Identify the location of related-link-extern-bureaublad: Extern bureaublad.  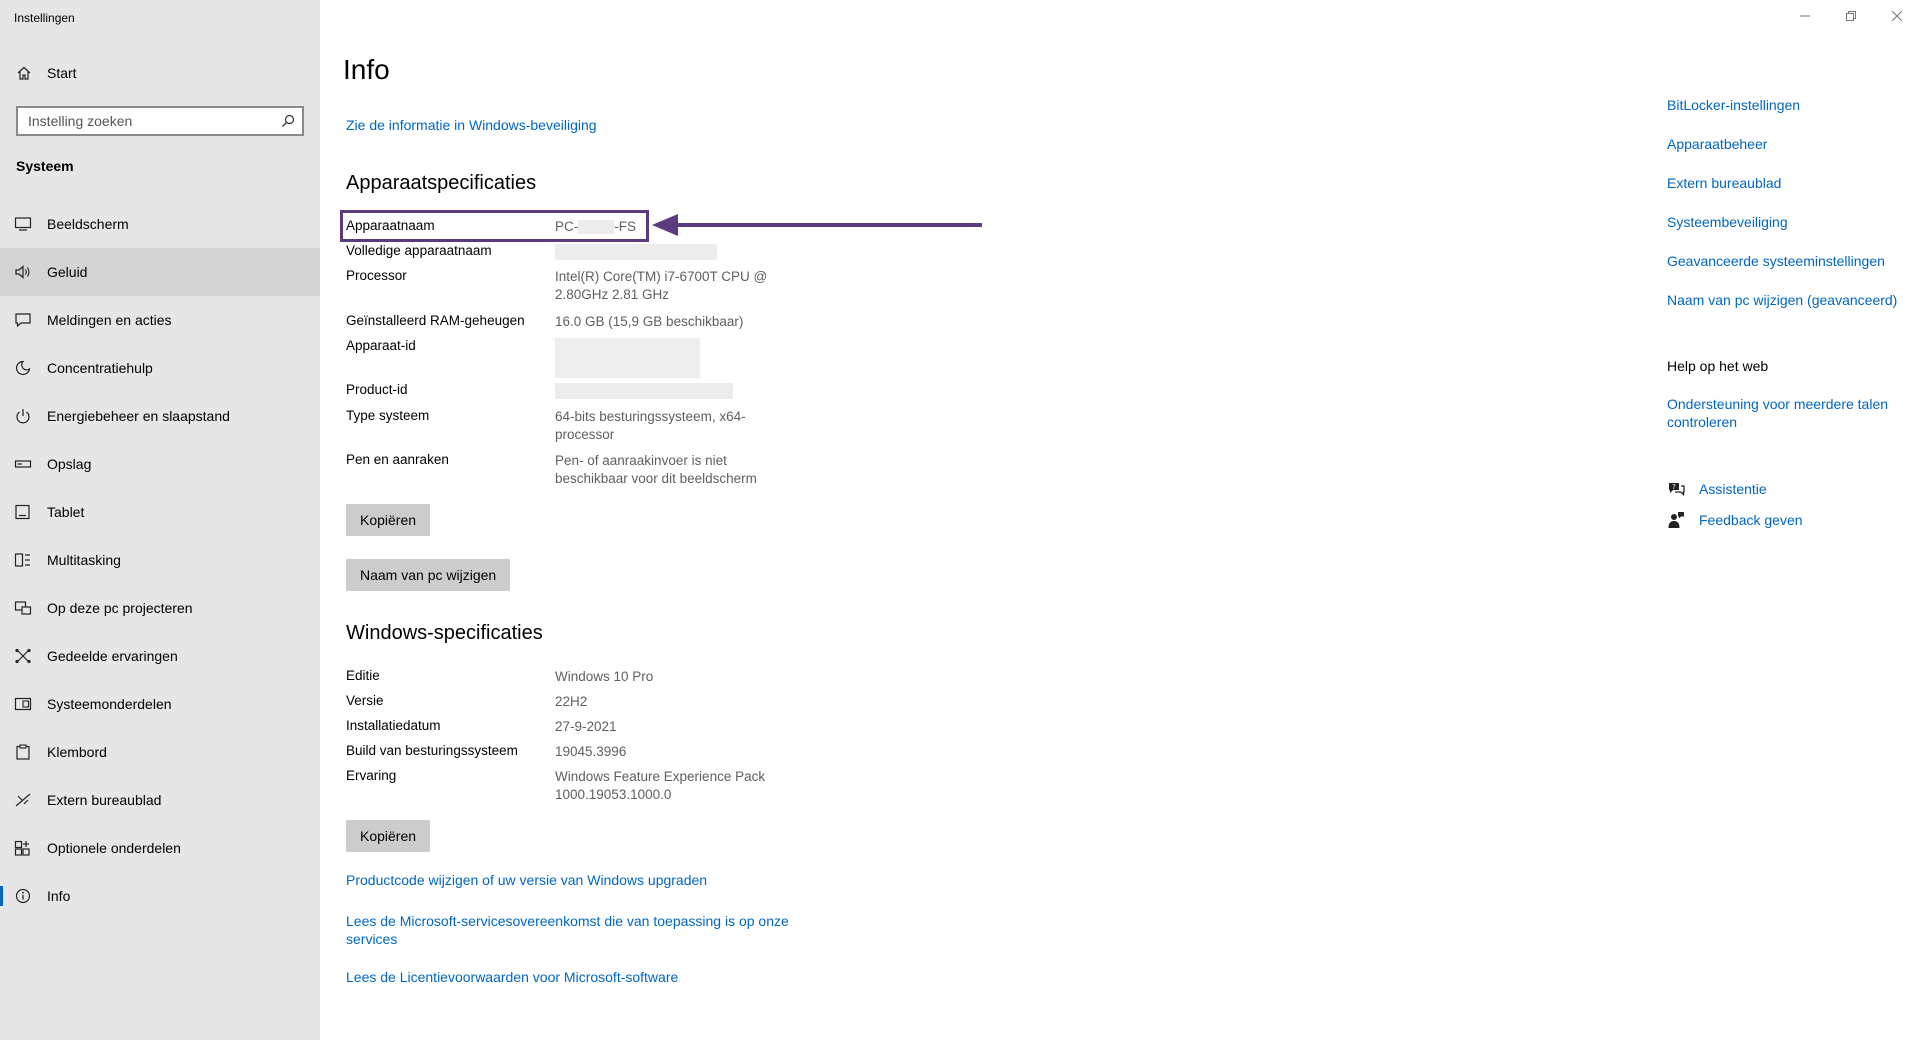
(1787, 183).